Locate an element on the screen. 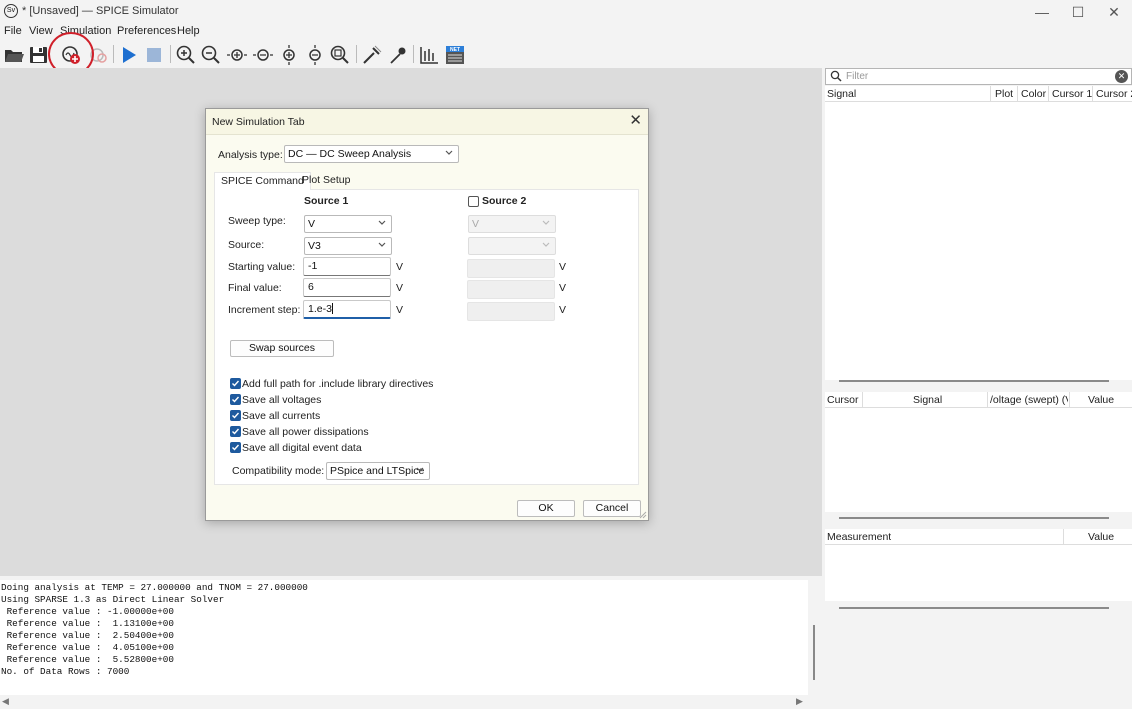  source-2-header: Source 2 is located at coordinates (504, 201).